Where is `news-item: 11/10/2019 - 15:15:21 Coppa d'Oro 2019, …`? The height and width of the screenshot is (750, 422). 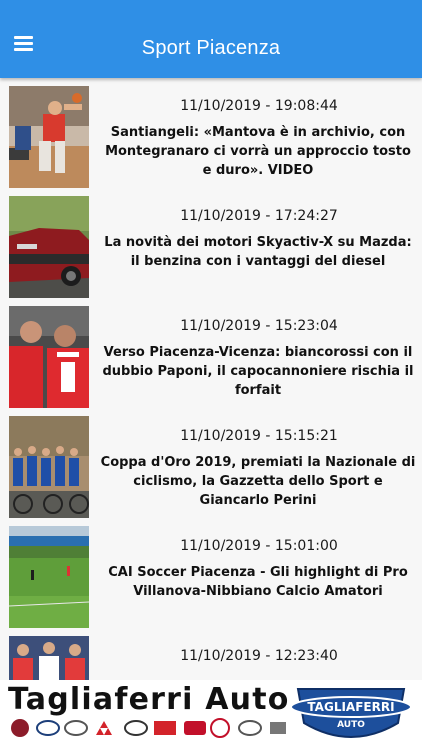 news-item: 11/10/2019 - 15:15:21 Coppa d'Oro 2019, … is located at coordinates (211, 463).